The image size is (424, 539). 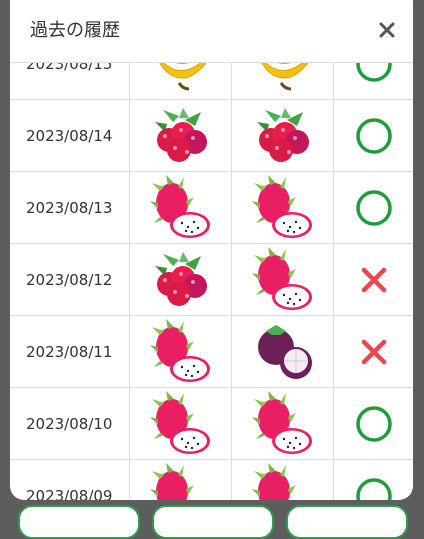 I want to click on table-row: 2023/08/10, so click(x=211, y=424).